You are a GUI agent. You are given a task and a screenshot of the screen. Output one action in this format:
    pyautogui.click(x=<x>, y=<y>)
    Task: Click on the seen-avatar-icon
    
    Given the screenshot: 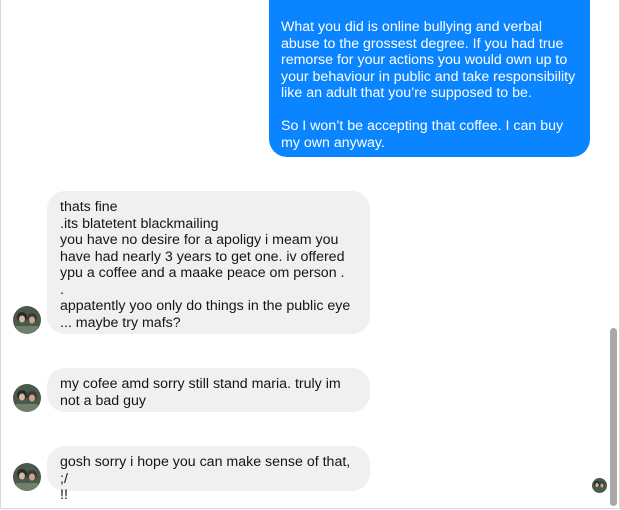 What is the action you would take?
    pyautogui.click(x=599, y=485)
    